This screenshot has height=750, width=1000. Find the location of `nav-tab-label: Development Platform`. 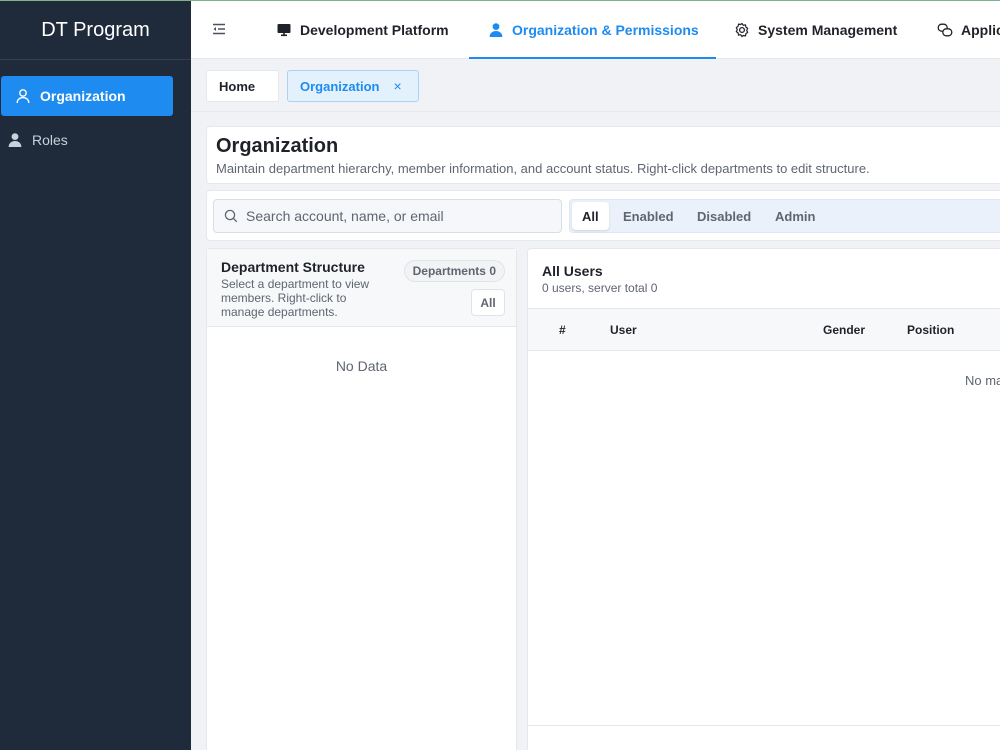

nav-tab-label: Development Platform is located at coordinates (374, 30).